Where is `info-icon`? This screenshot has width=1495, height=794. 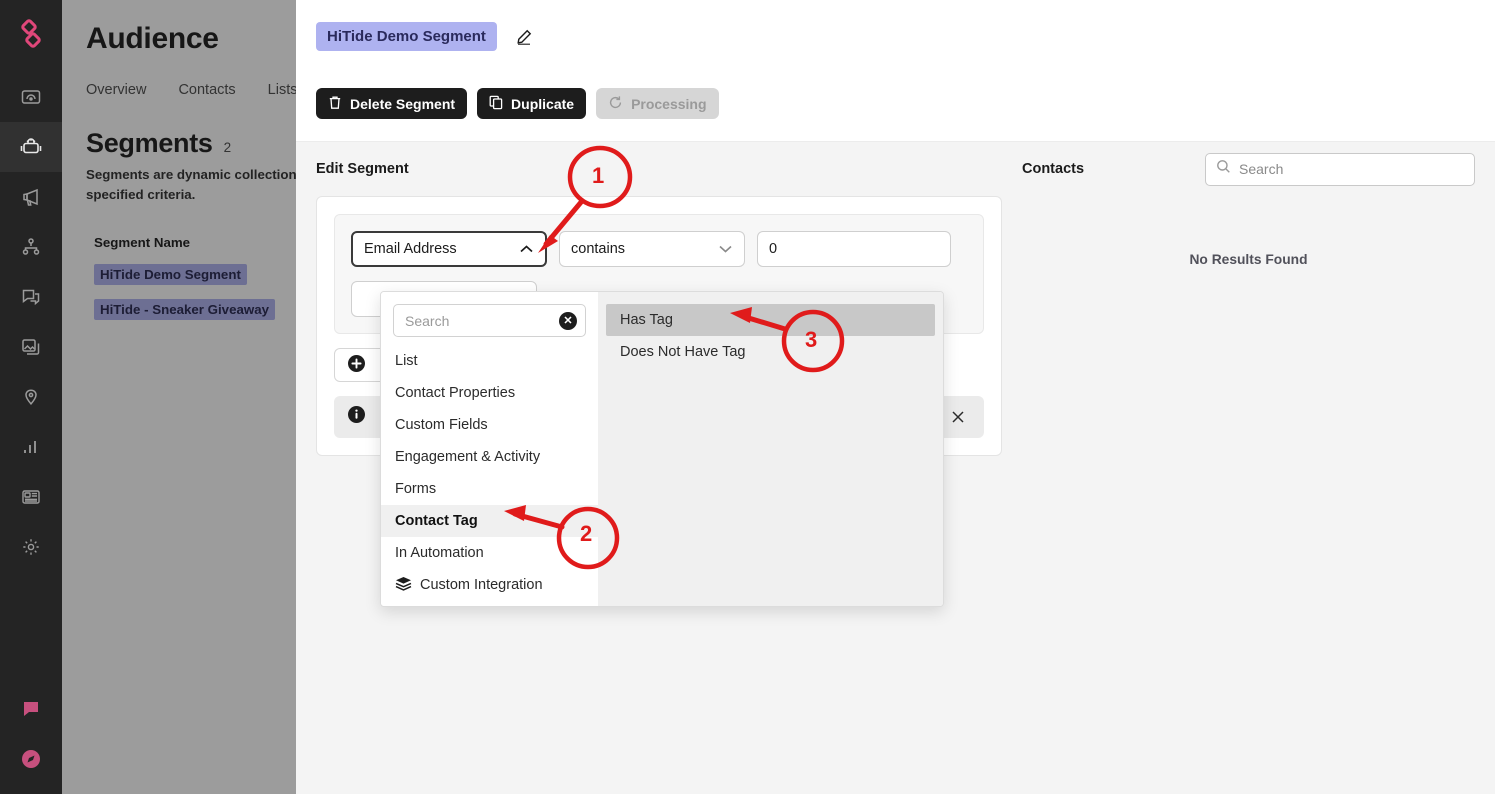
info-icon is located at coordinates (356, 417).